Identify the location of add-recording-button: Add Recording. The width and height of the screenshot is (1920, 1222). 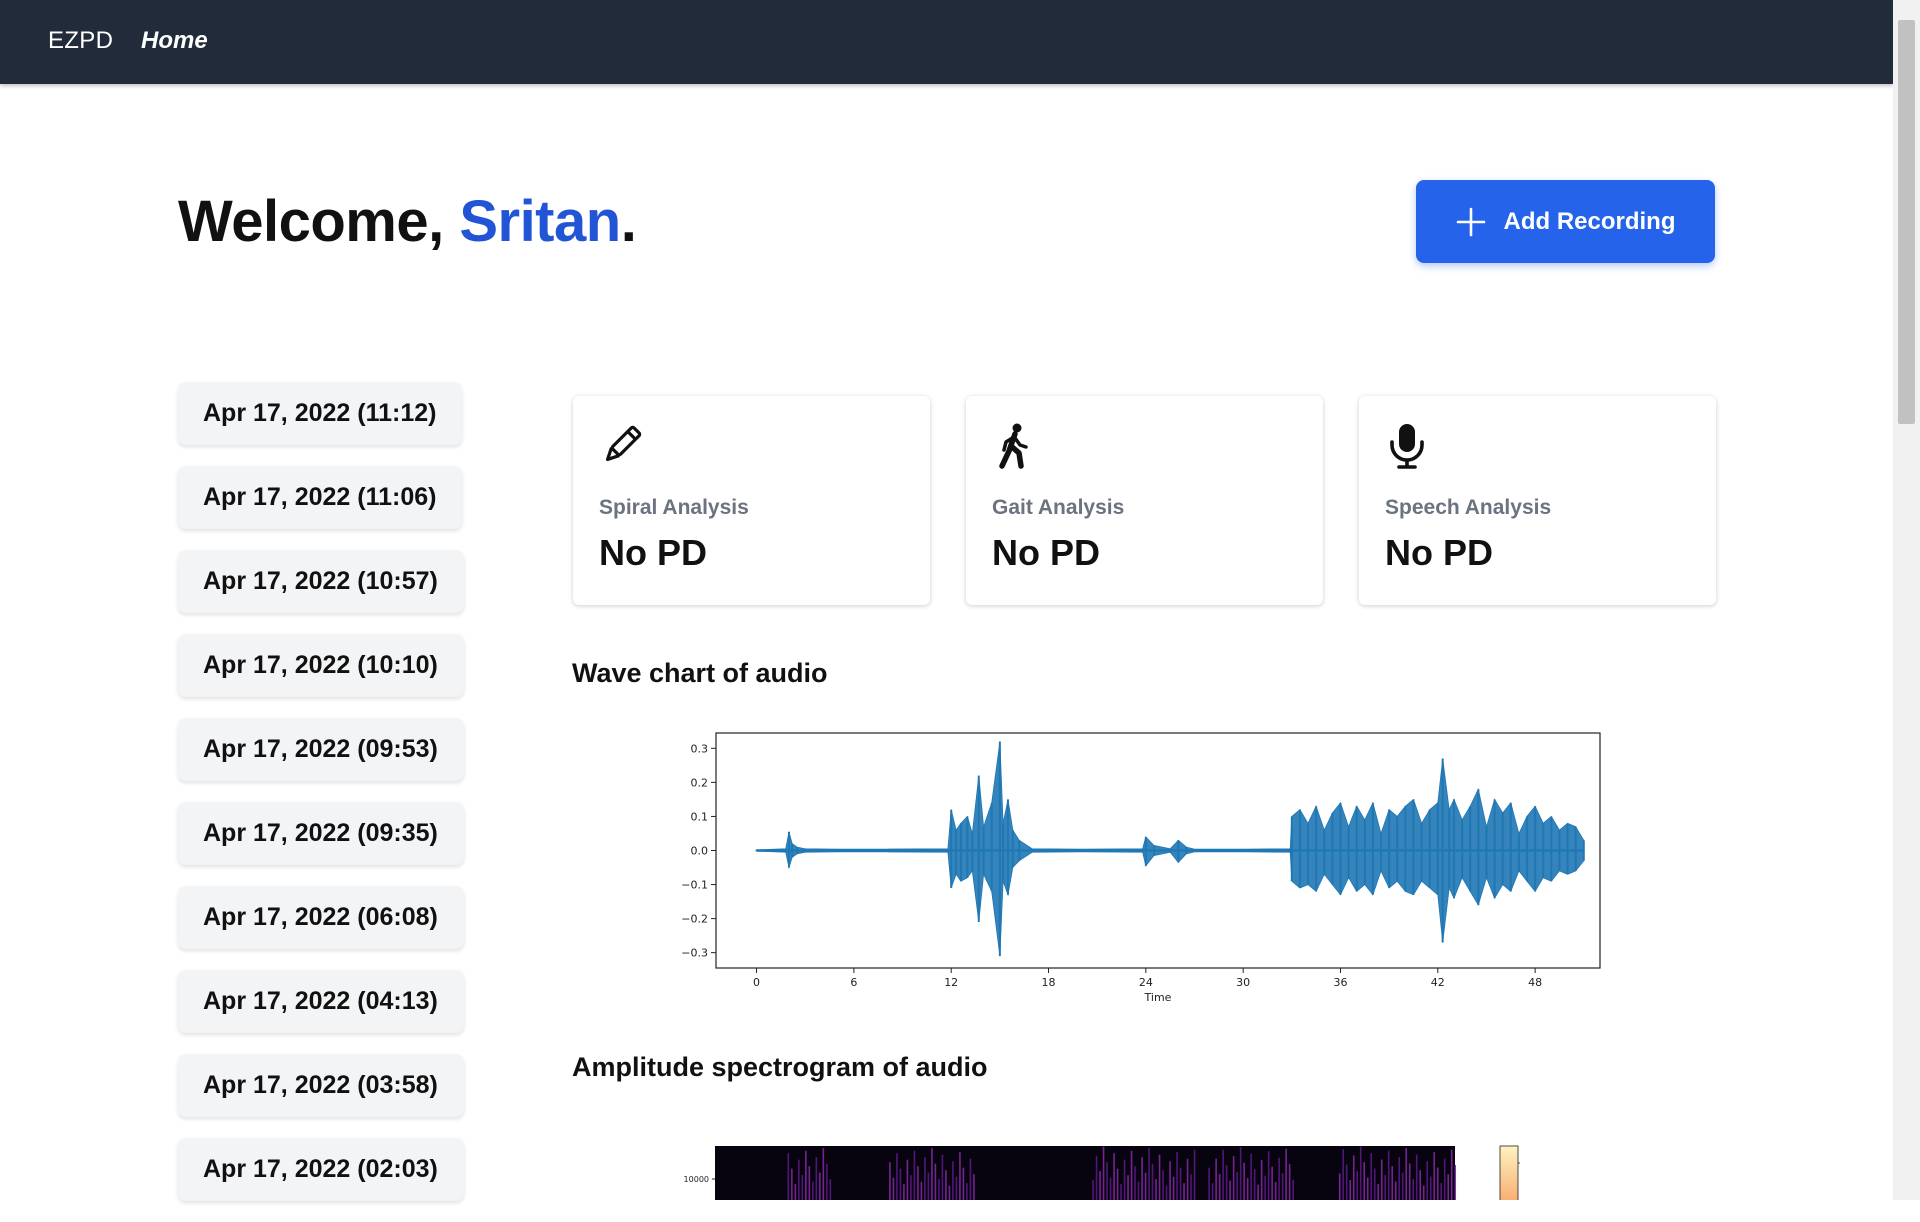
(1565, 221).